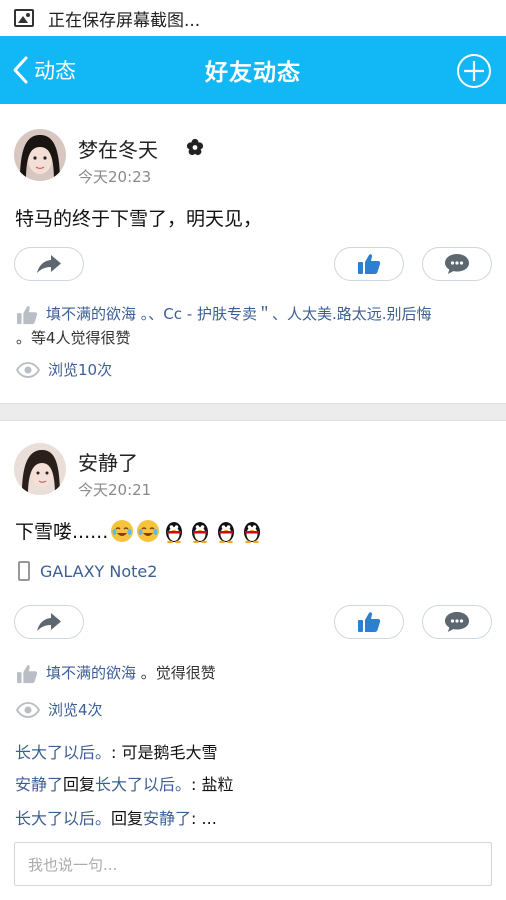 Image resolution: width=506 pixels, height=900 pixels. I want to click on likes-count-text: 。觉得很赞, so click(176, 673).